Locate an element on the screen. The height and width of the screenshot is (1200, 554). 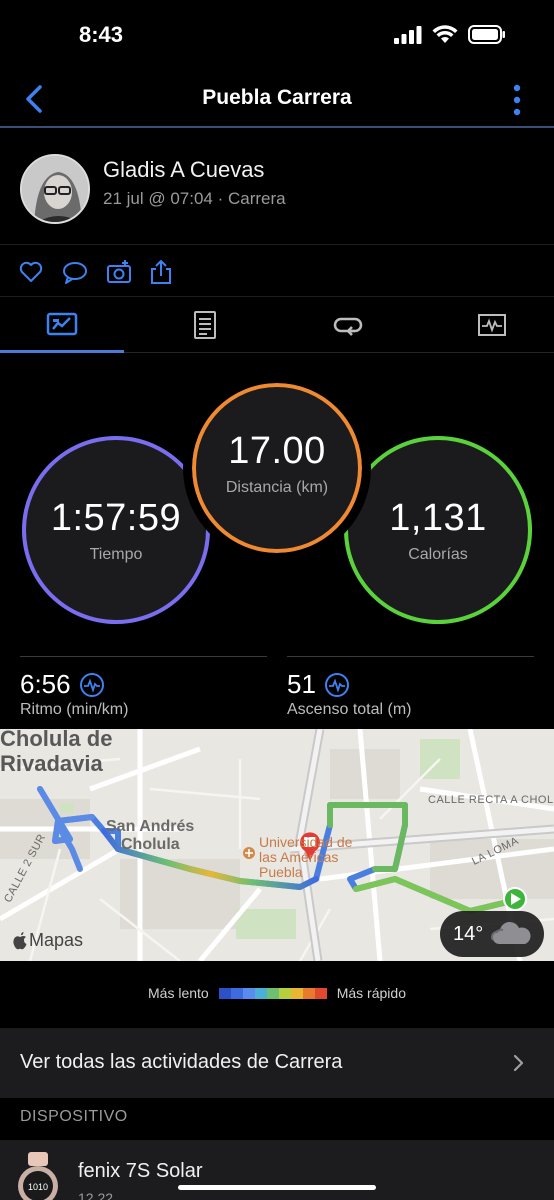
legend-color-scale is located at coordinates (272, 993).